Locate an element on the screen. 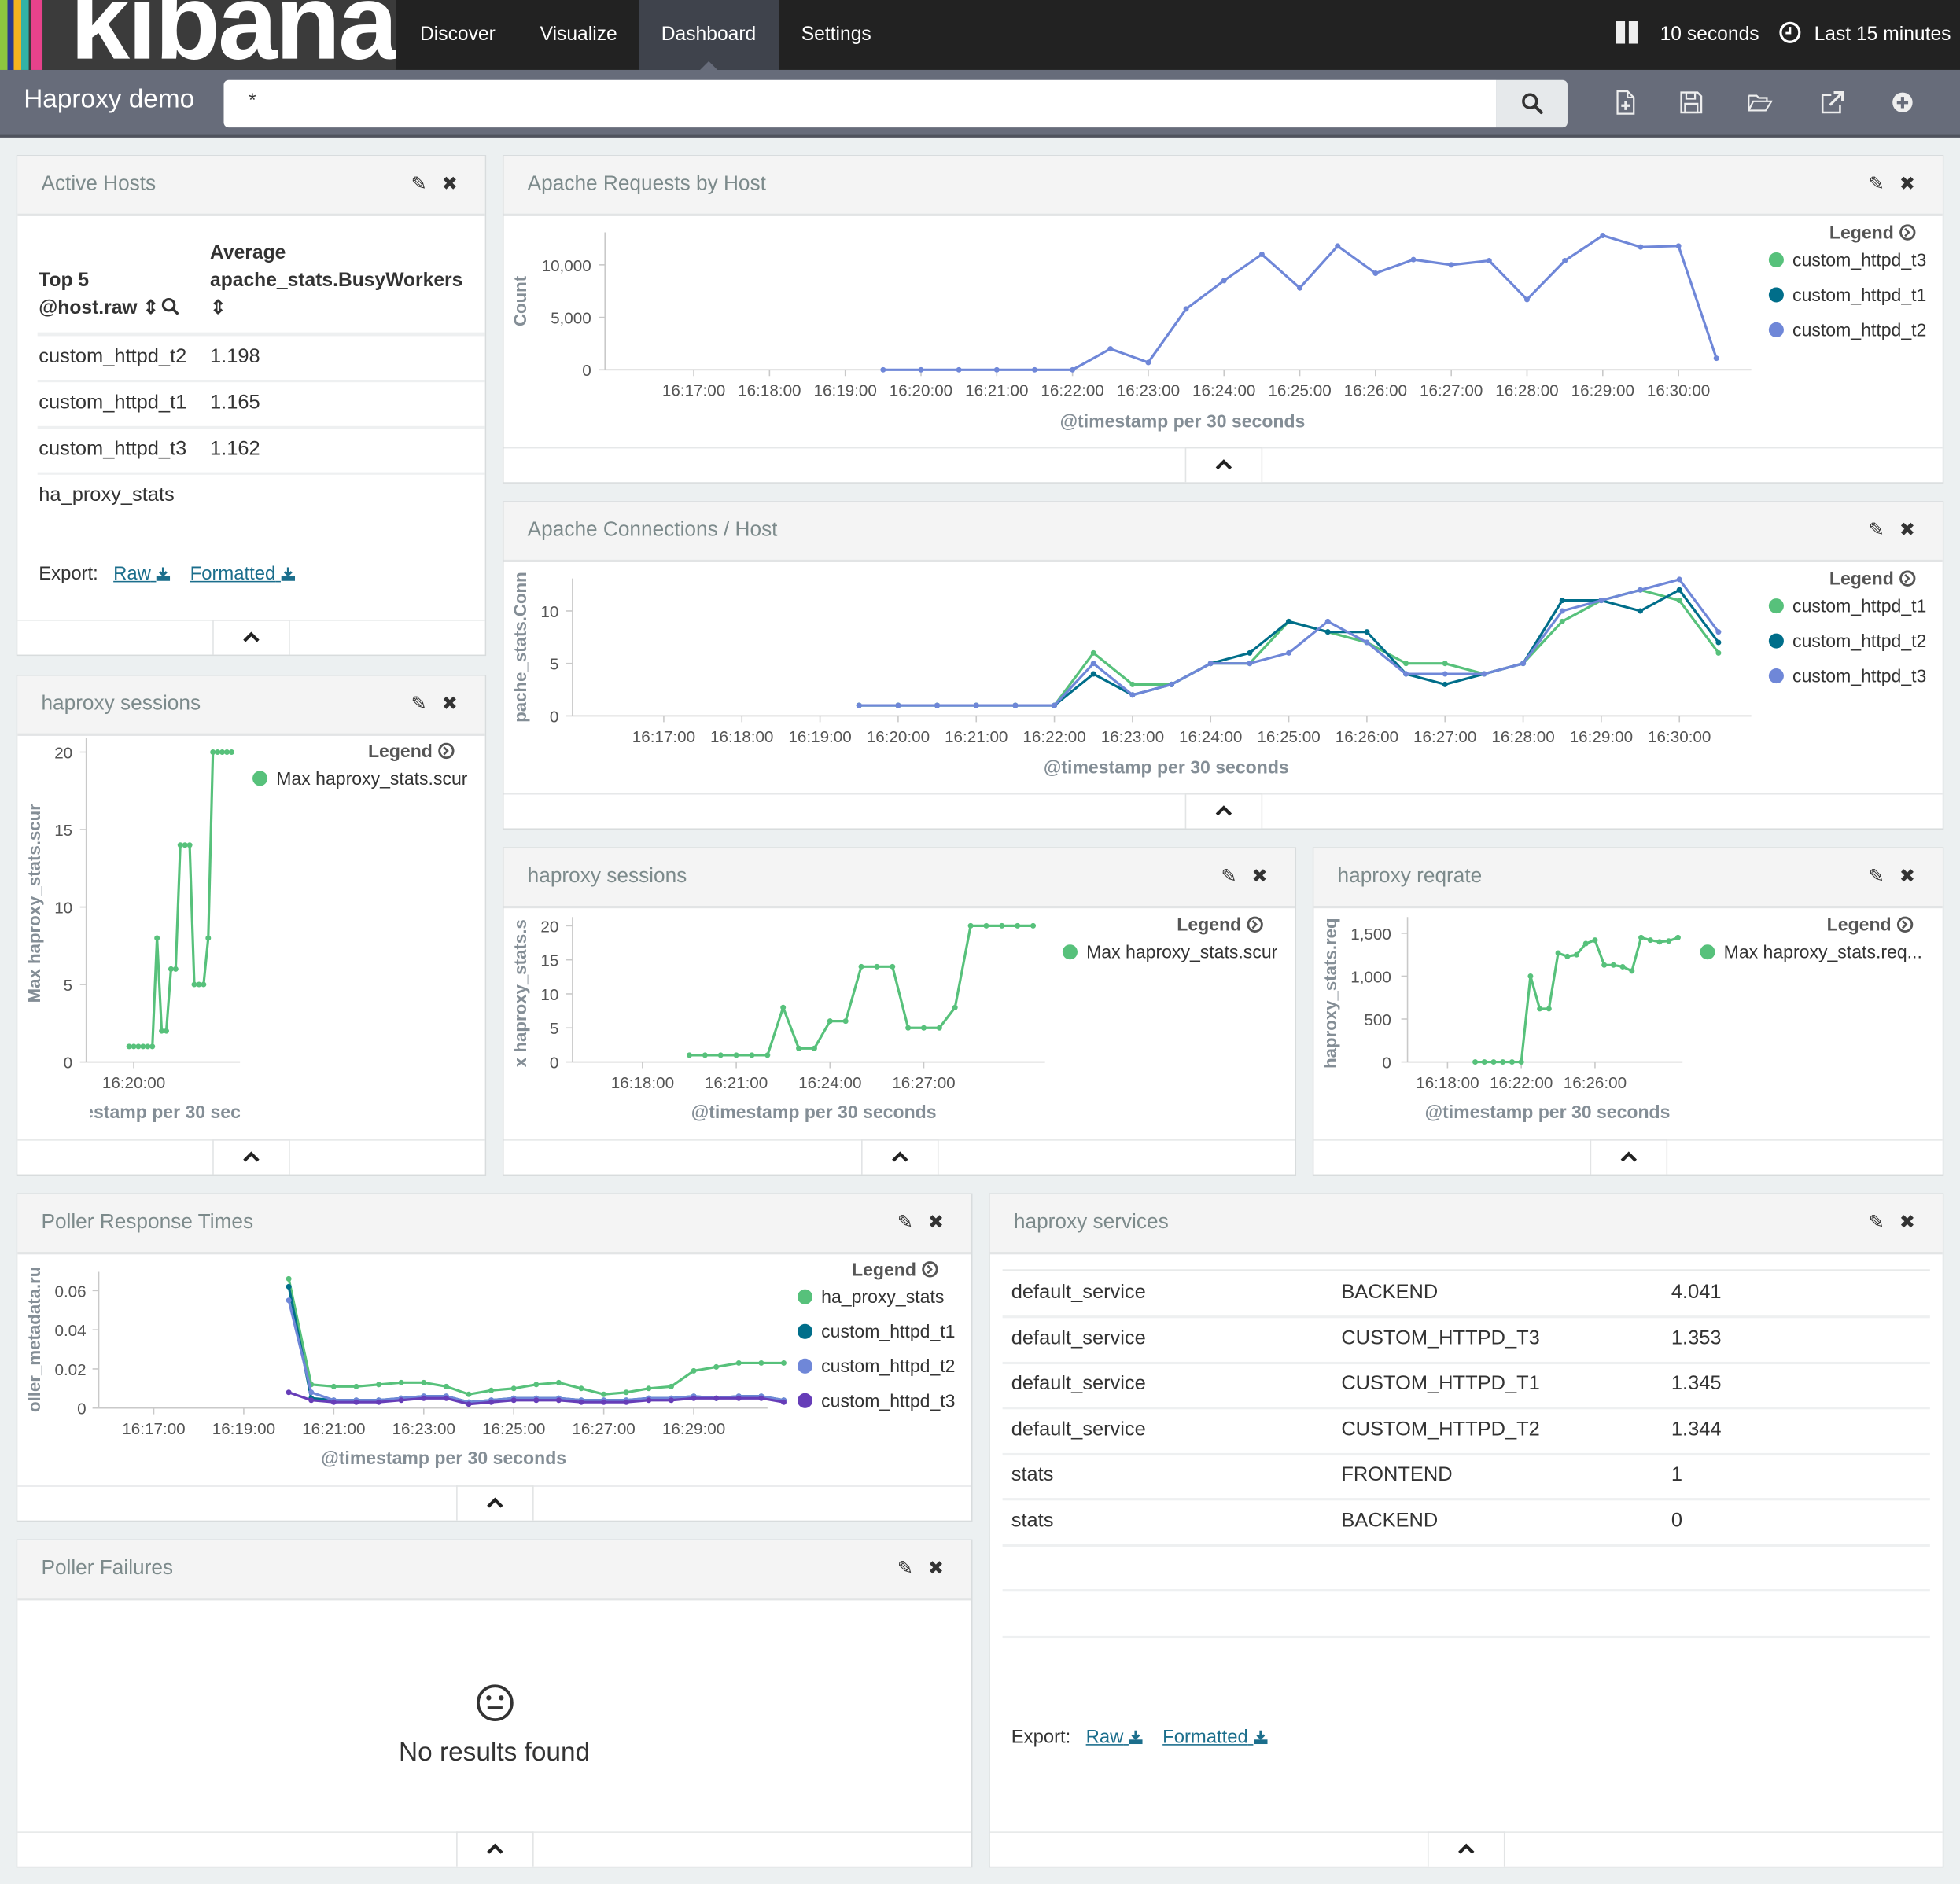  export-formatted-link: Formatted is located at coordinates (242, 574).